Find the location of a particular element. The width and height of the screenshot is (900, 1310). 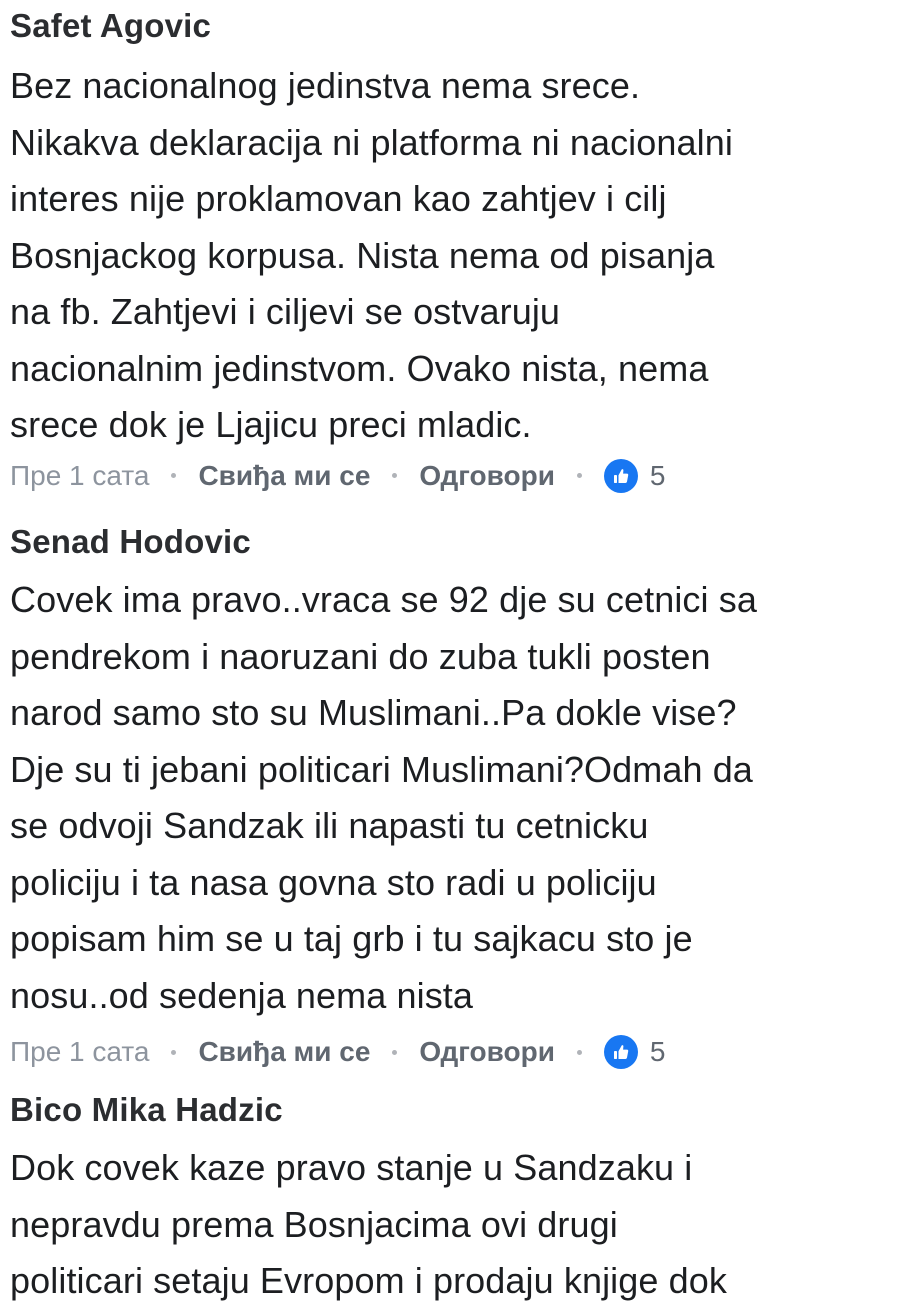

comment-author: Bico Mika Hadzic is located at coordinates (451, 1110).